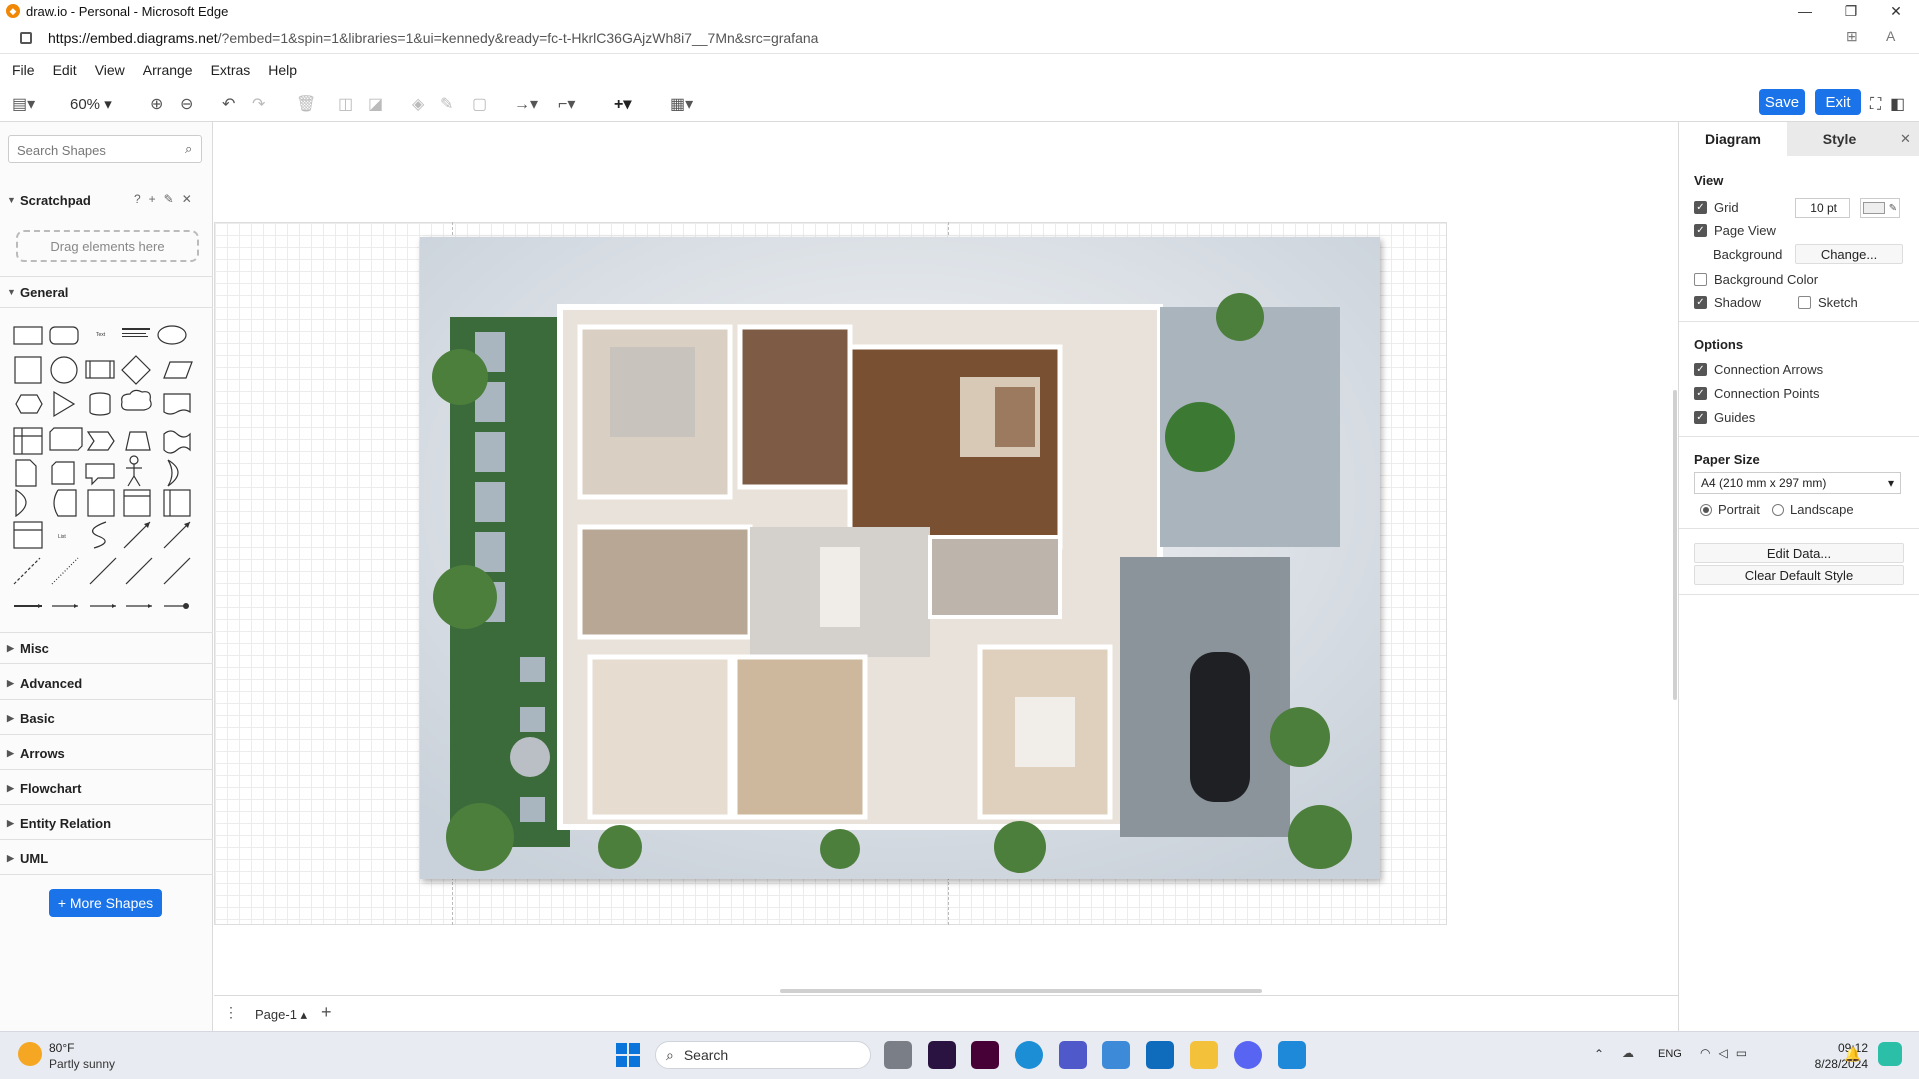  What do you see at coordinates (1852, 1054) in the screenshot?
I see `notifications-bell-icon: 🔔` at bounding box center [1852, 1054].